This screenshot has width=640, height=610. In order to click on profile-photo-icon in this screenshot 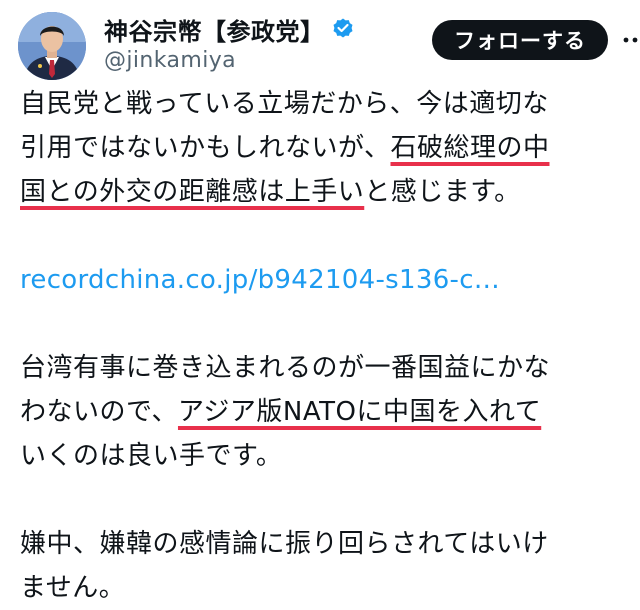, I will do `click(52, 46)`.